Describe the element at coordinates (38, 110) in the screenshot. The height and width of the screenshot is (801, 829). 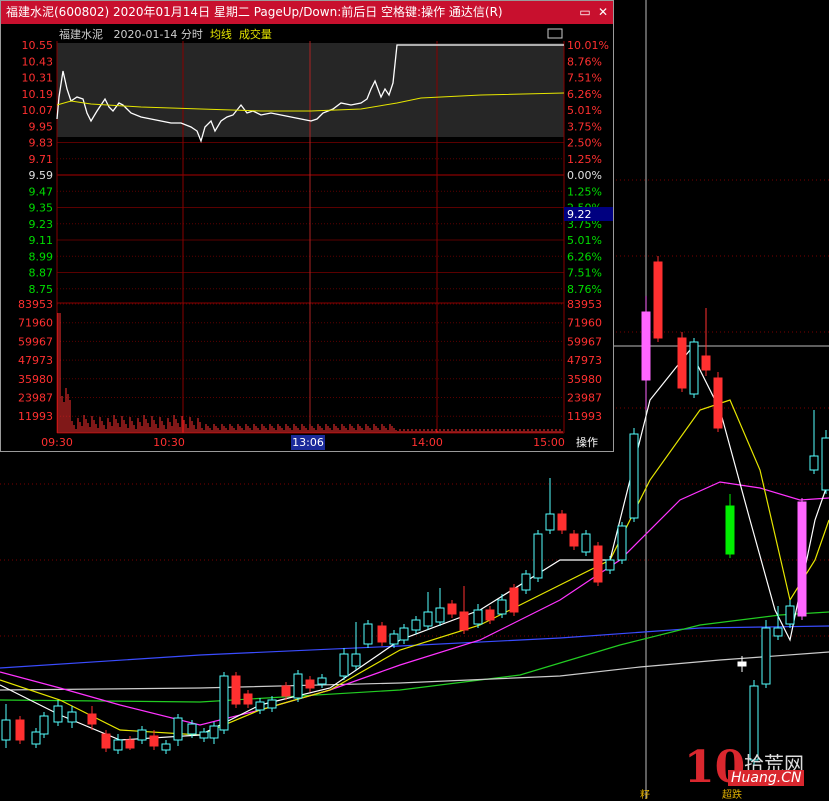
I see `price-axis-label: 10.07` at that location.